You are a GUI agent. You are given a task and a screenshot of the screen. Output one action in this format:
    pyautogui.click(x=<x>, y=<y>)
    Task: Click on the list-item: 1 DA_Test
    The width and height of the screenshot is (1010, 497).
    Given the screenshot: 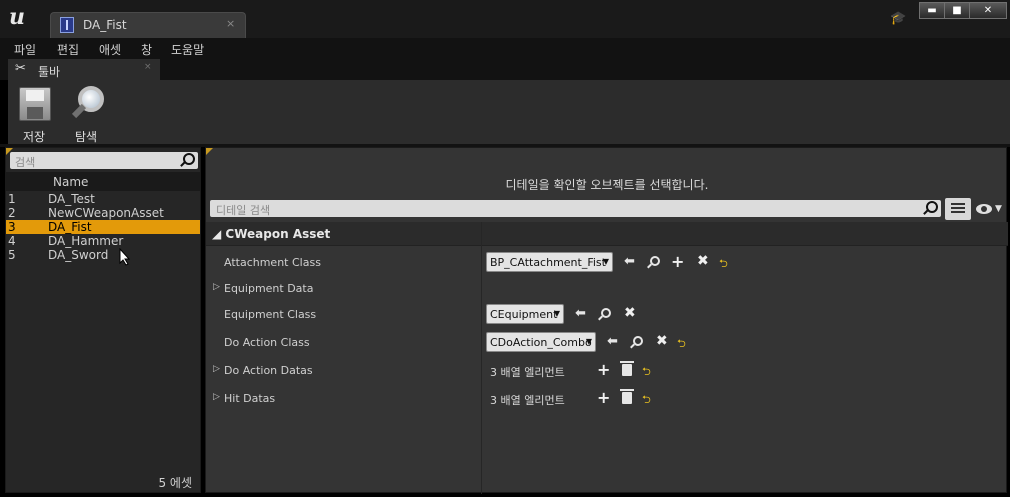 What is the action you would take?
    pyautogui.click(x=103, y=199)
    